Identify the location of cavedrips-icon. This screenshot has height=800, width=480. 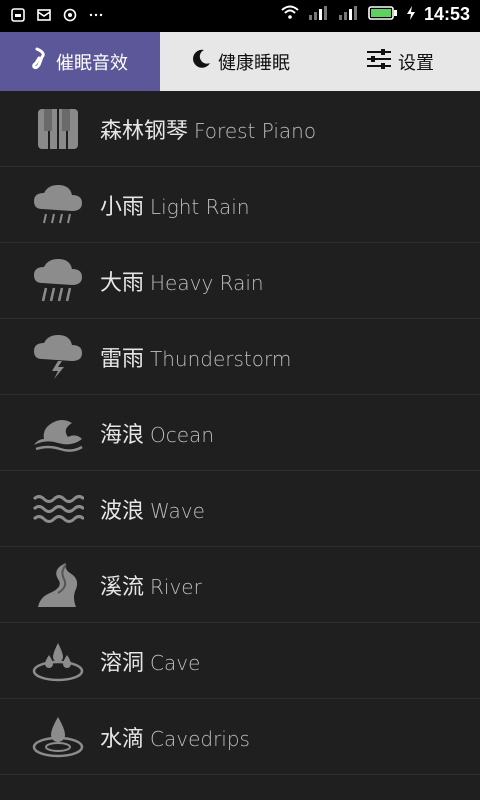
(58, 737).